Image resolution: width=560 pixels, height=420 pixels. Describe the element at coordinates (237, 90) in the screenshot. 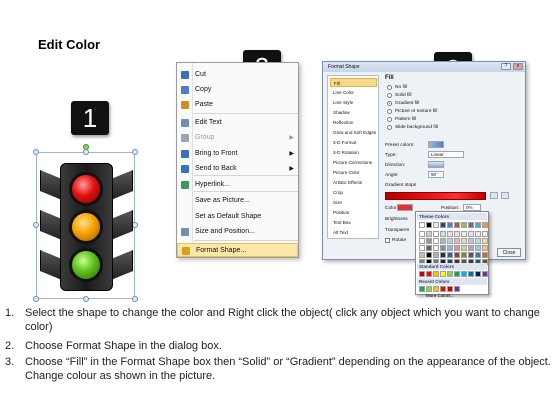

I see `menu-item-copy: Copy` at that location.